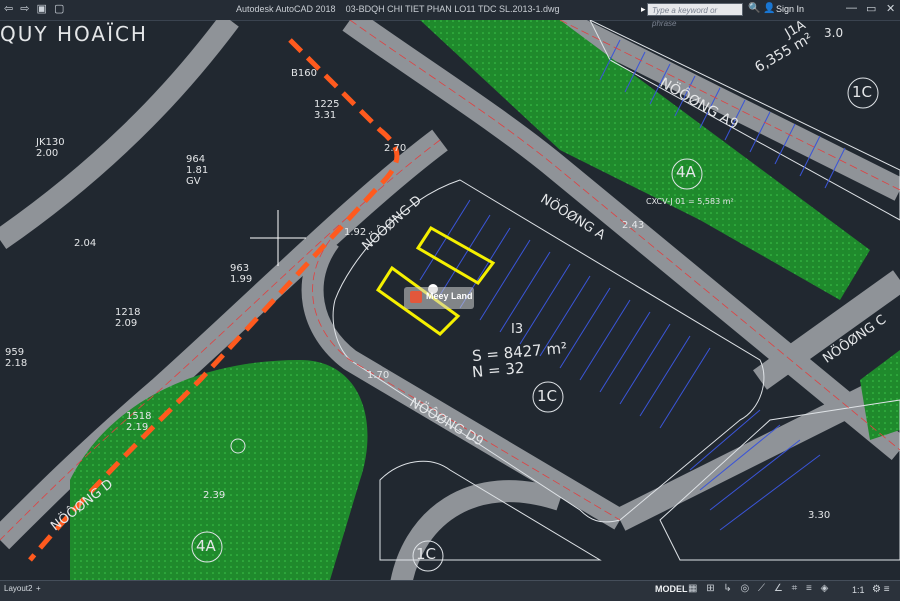 The width and height of the screenshot is (900, 601). Describe the element at coordinates (547, 396) in the screenshot. I see `zone-label-1c-mid: 1C` at that location.